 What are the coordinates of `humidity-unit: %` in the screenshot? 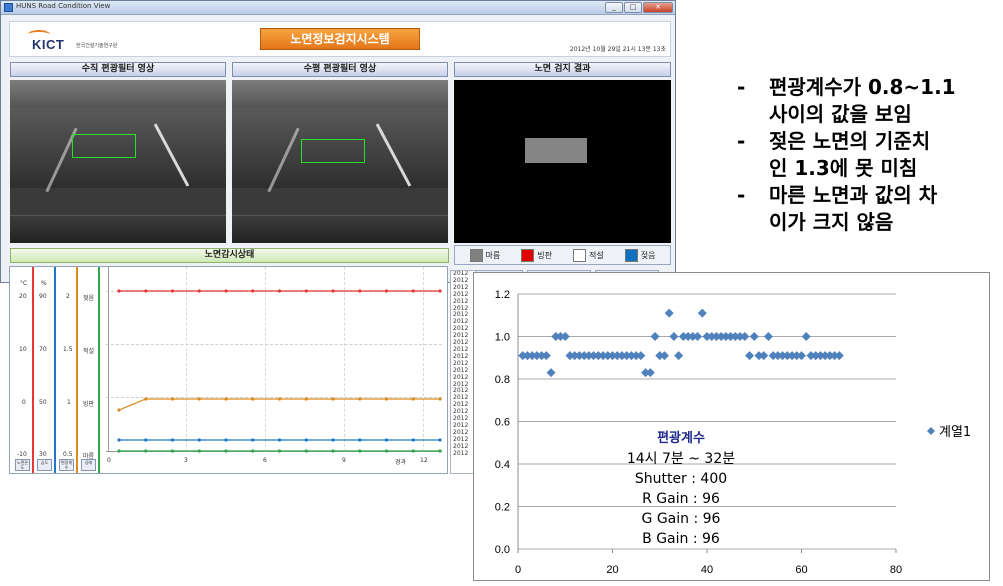 It's located at (44, 283).